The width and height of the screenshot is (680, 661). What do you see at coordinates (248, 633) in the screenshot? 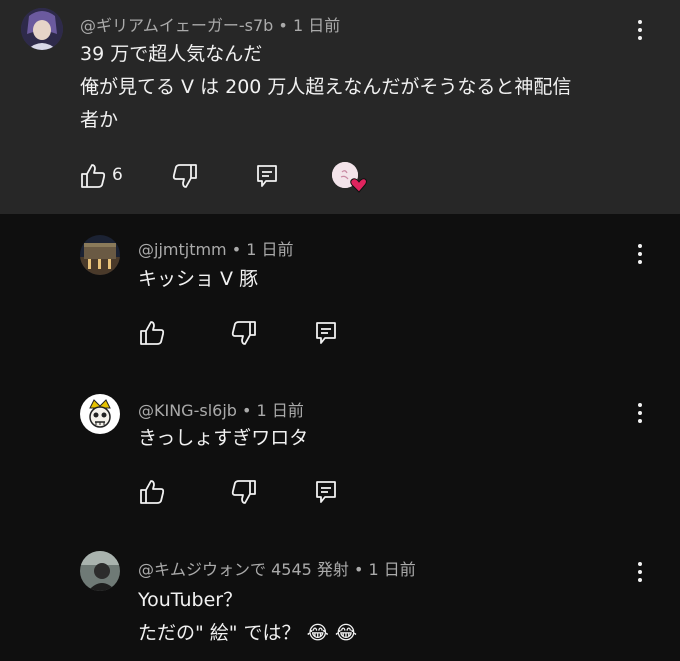
I see `reply-line: ただの" 絵" では？ 😂 😂` at bounding box center [248, 633].